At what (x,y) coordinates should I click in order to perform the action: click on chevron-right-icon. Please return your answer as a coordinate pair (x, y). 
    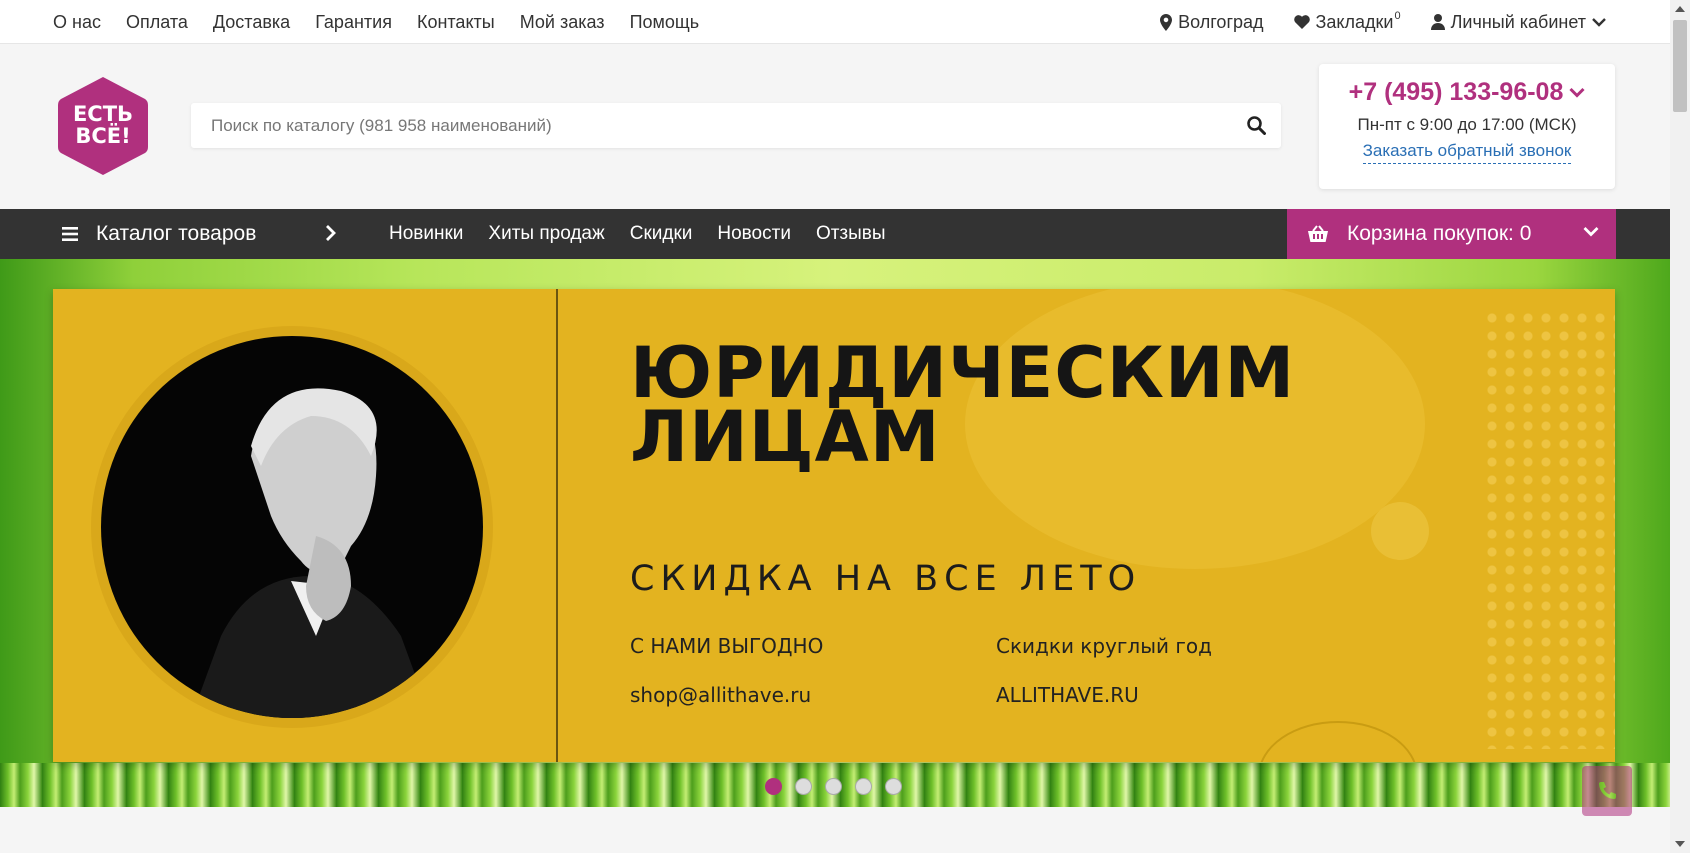
    Looking at the image, I should click on (331, 233).